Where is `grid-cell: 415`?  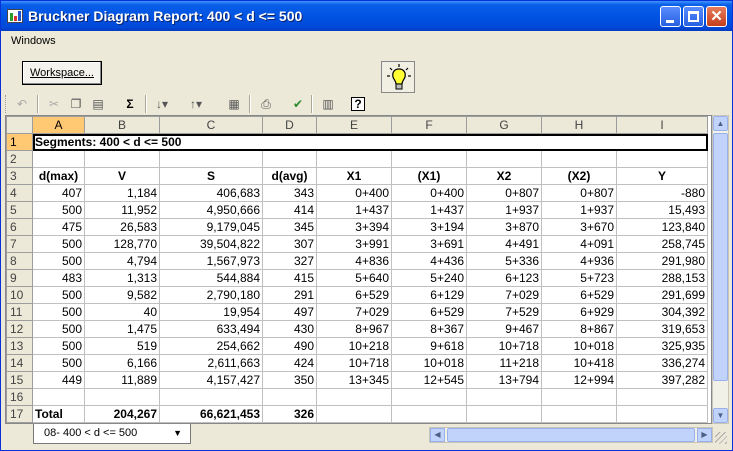 grid-cell: 415 is located at coordinates (289, 278).